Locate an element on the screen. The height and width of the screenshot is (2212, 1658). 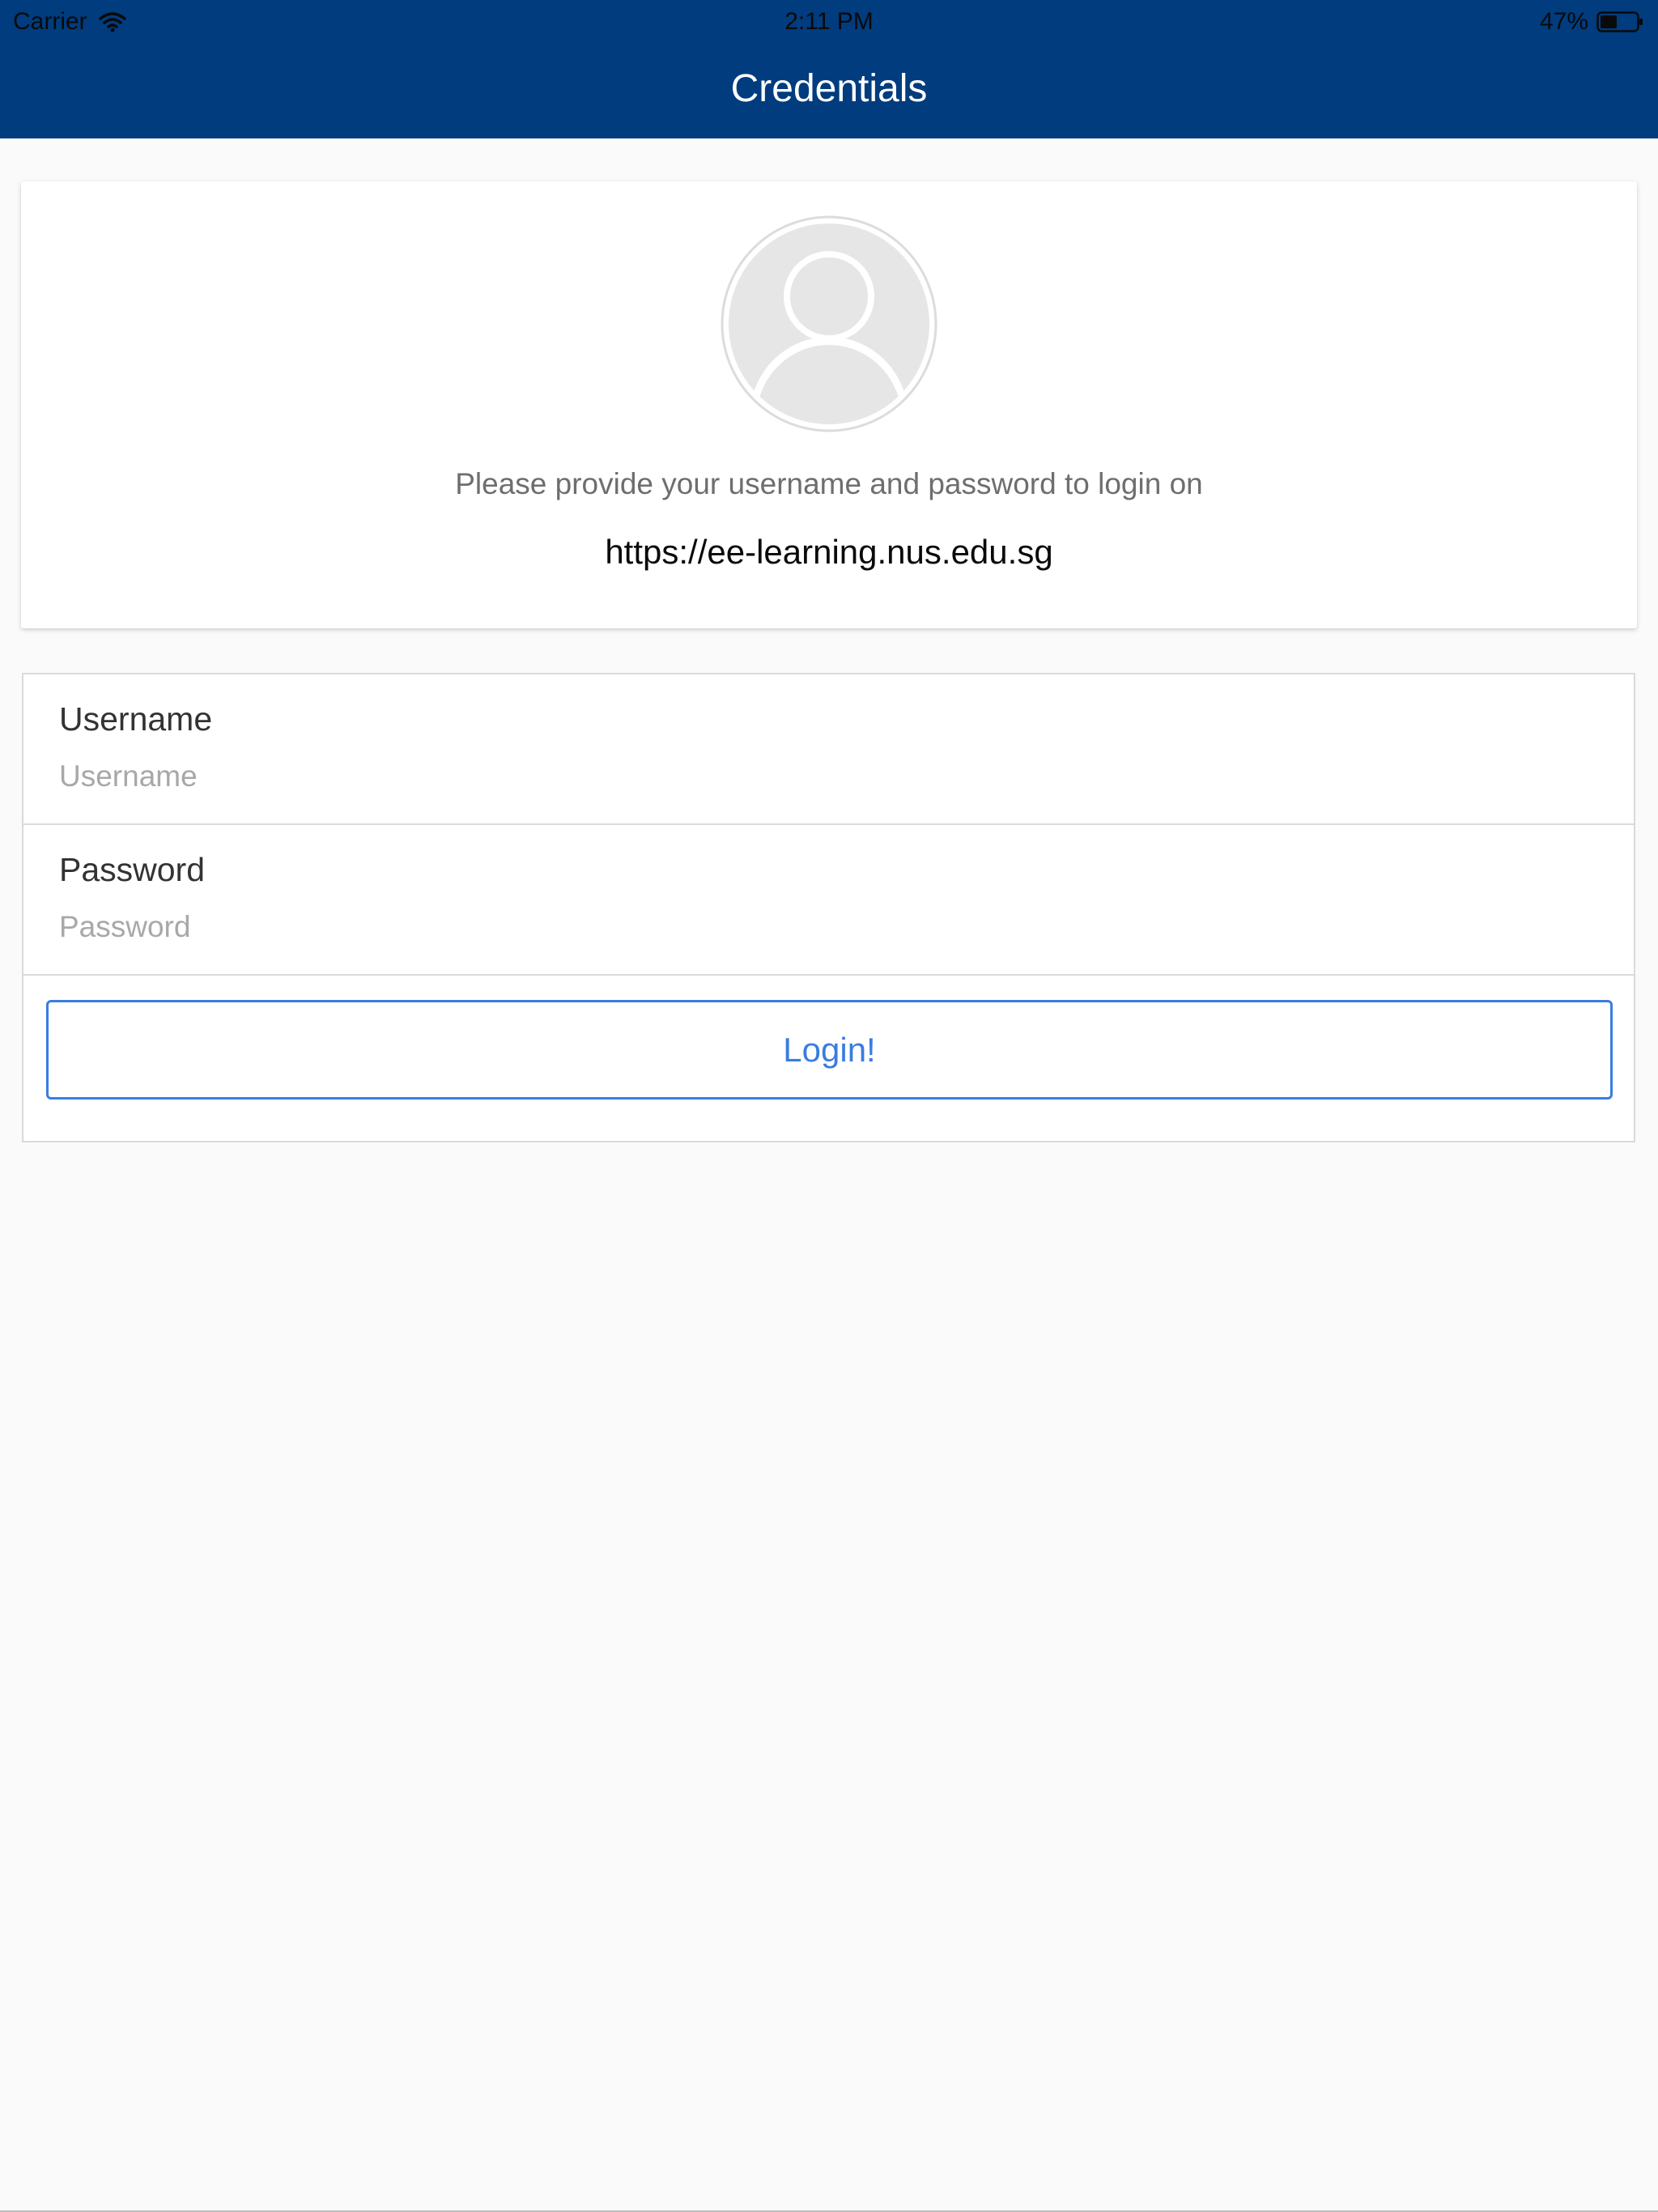
page-title: Credentials is located at coordinates (829, 88).